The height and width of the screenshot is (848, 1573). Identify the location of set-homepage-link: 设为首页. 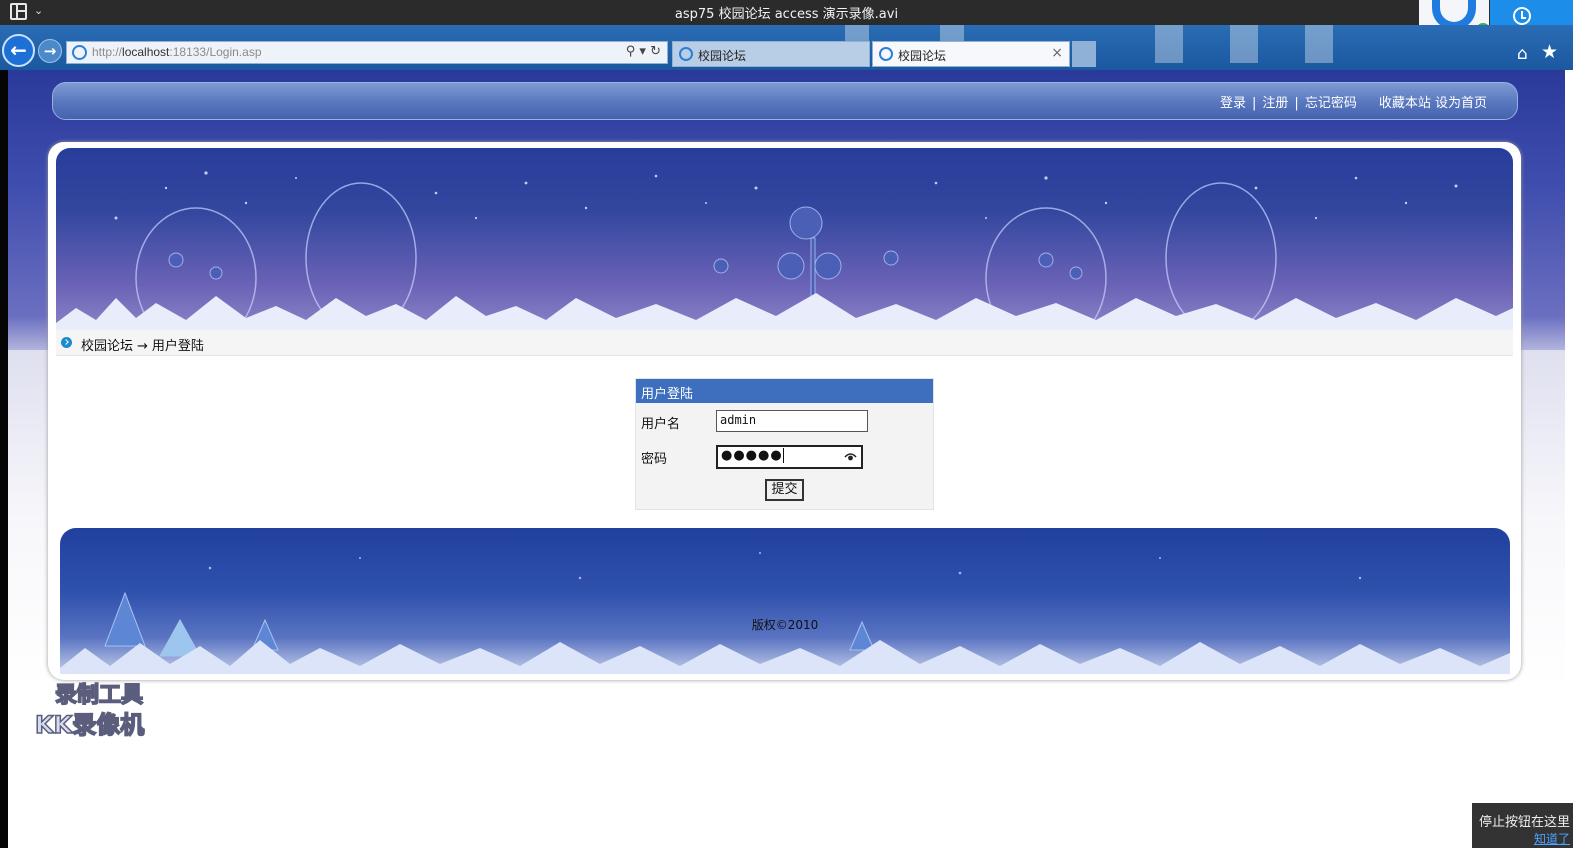
(1461, 101).